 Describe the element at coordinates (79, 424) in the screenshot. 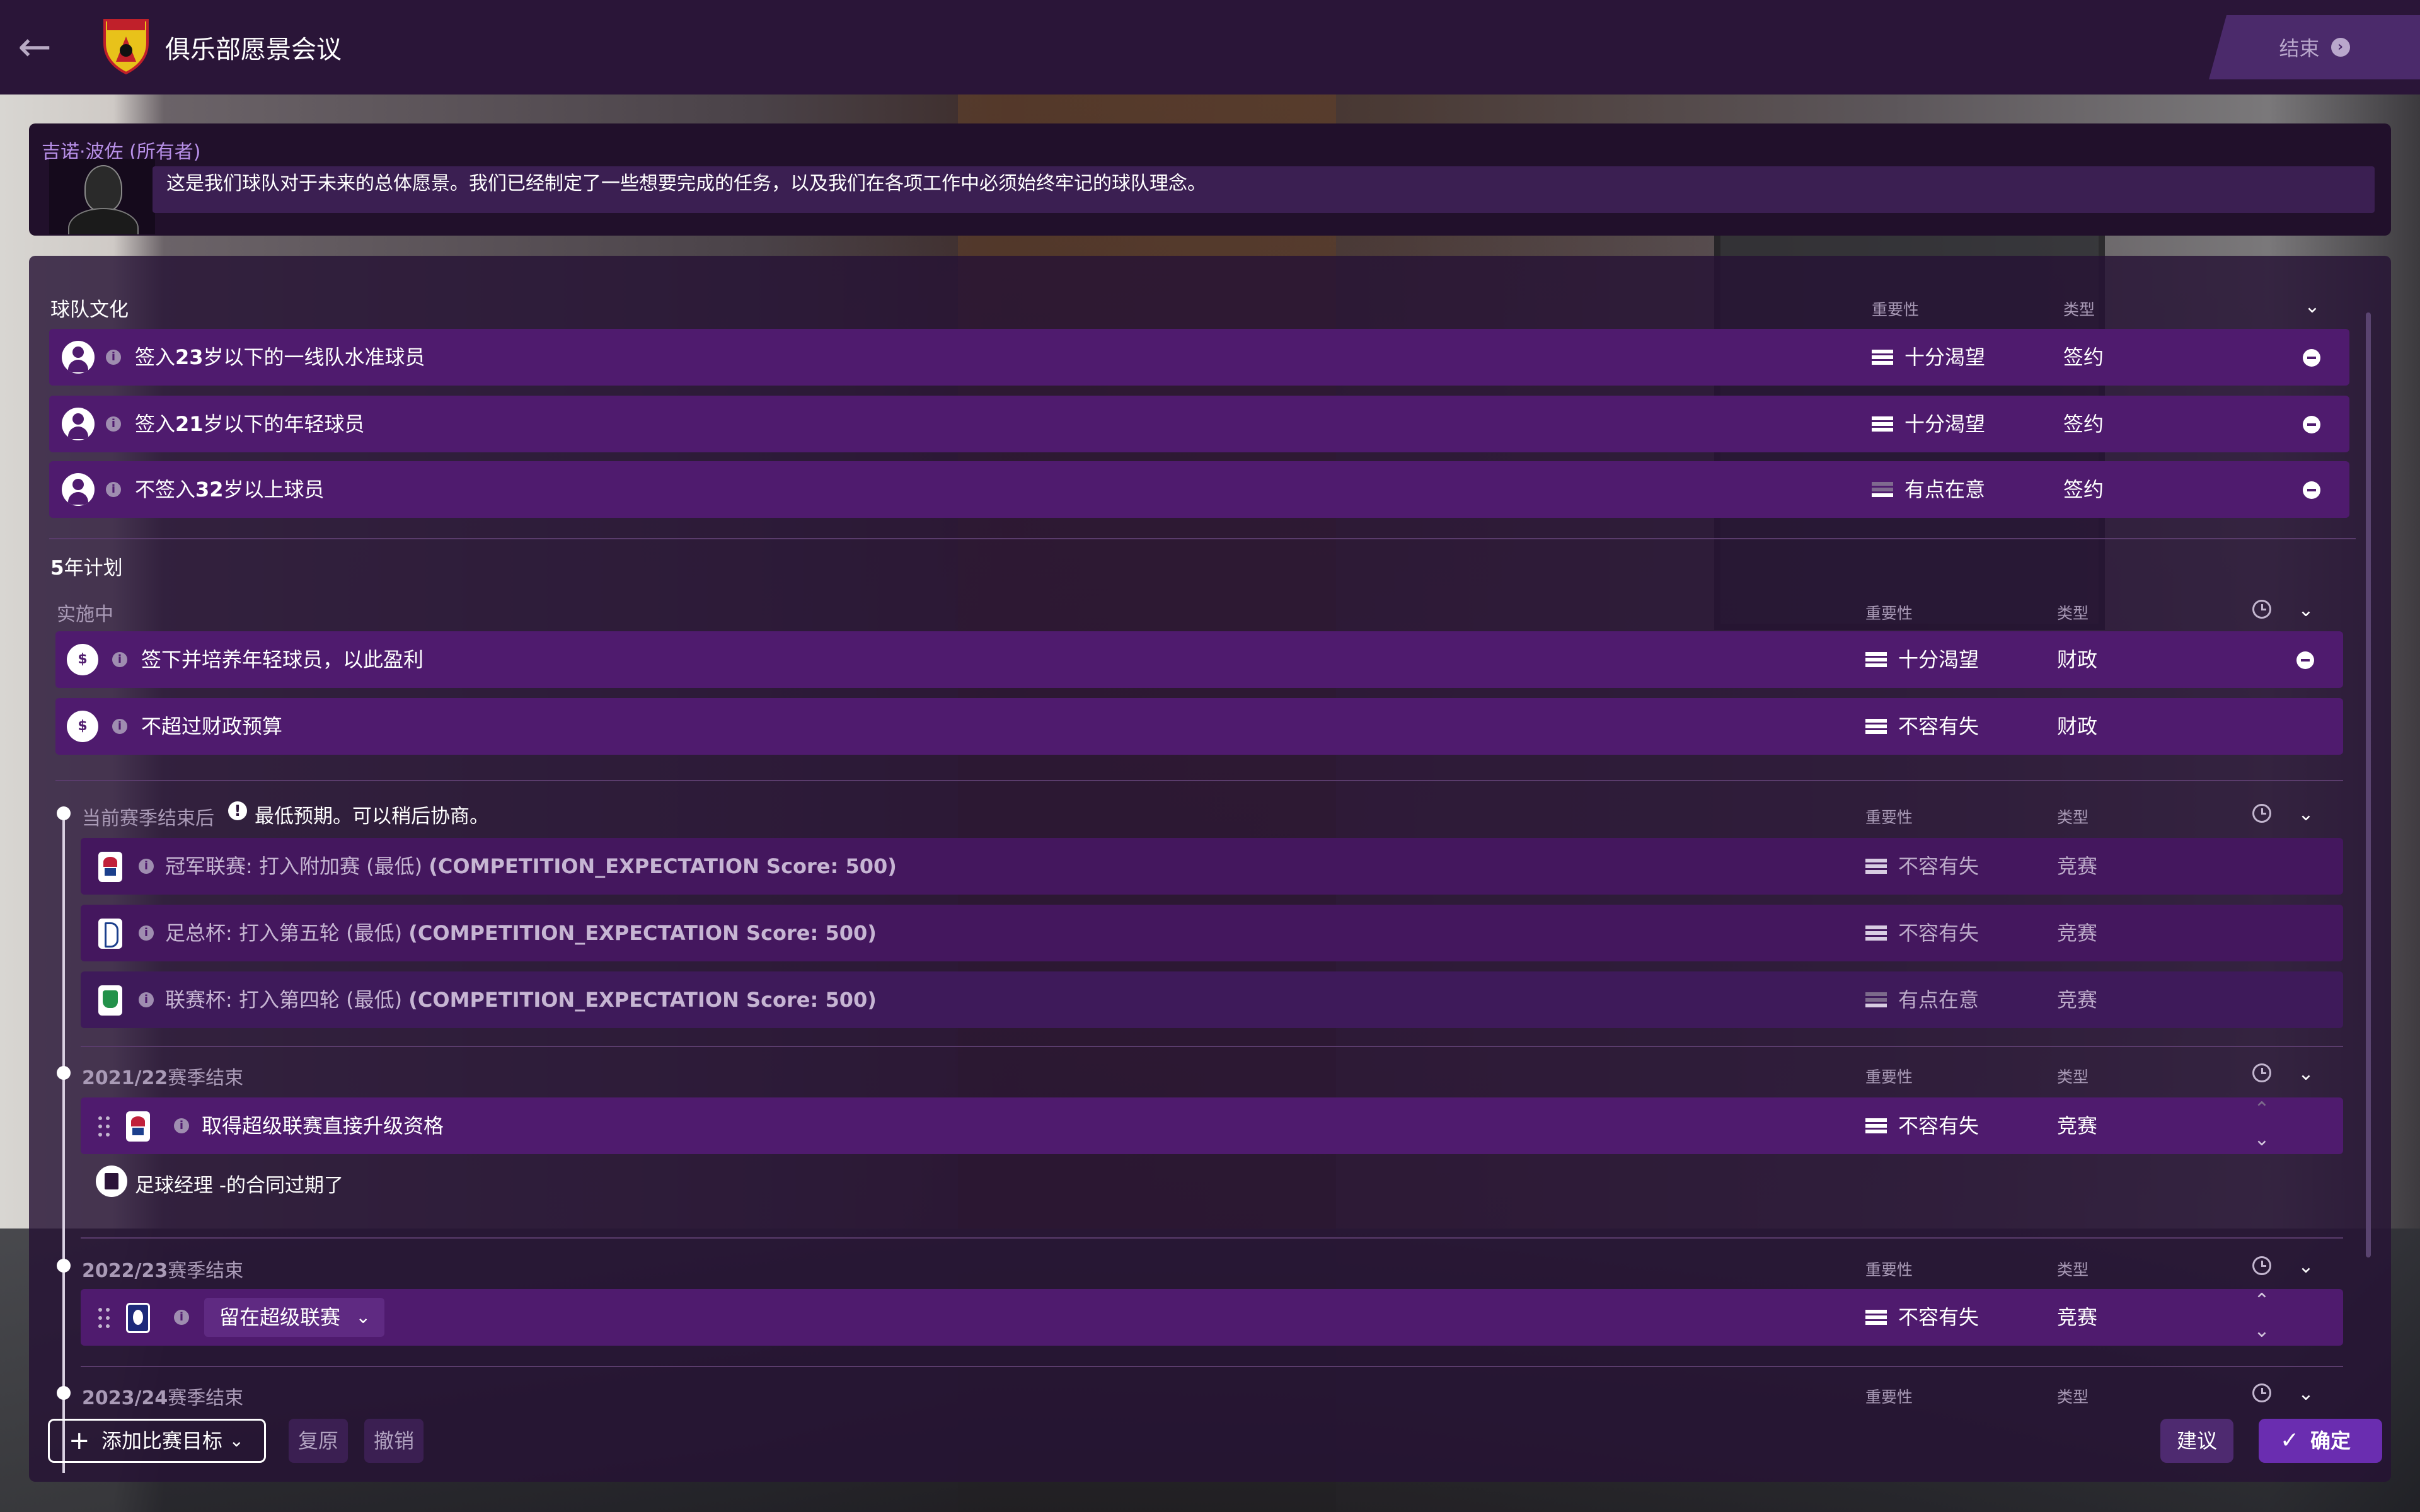

I see `player-icon` at that location.